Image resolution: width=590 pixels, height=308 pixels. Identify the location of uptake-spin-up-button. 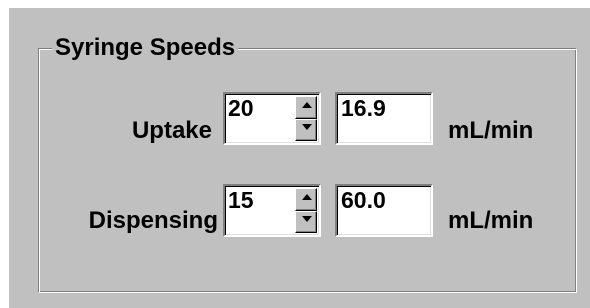
(306, 107).